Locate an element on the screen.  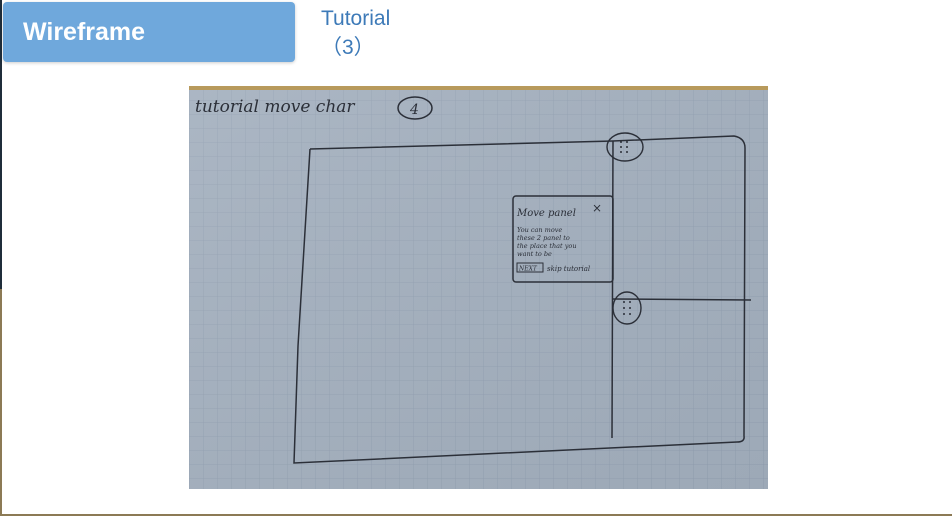
tab-tutorial: Tutorial（3） is located at coordinates (355, 33).